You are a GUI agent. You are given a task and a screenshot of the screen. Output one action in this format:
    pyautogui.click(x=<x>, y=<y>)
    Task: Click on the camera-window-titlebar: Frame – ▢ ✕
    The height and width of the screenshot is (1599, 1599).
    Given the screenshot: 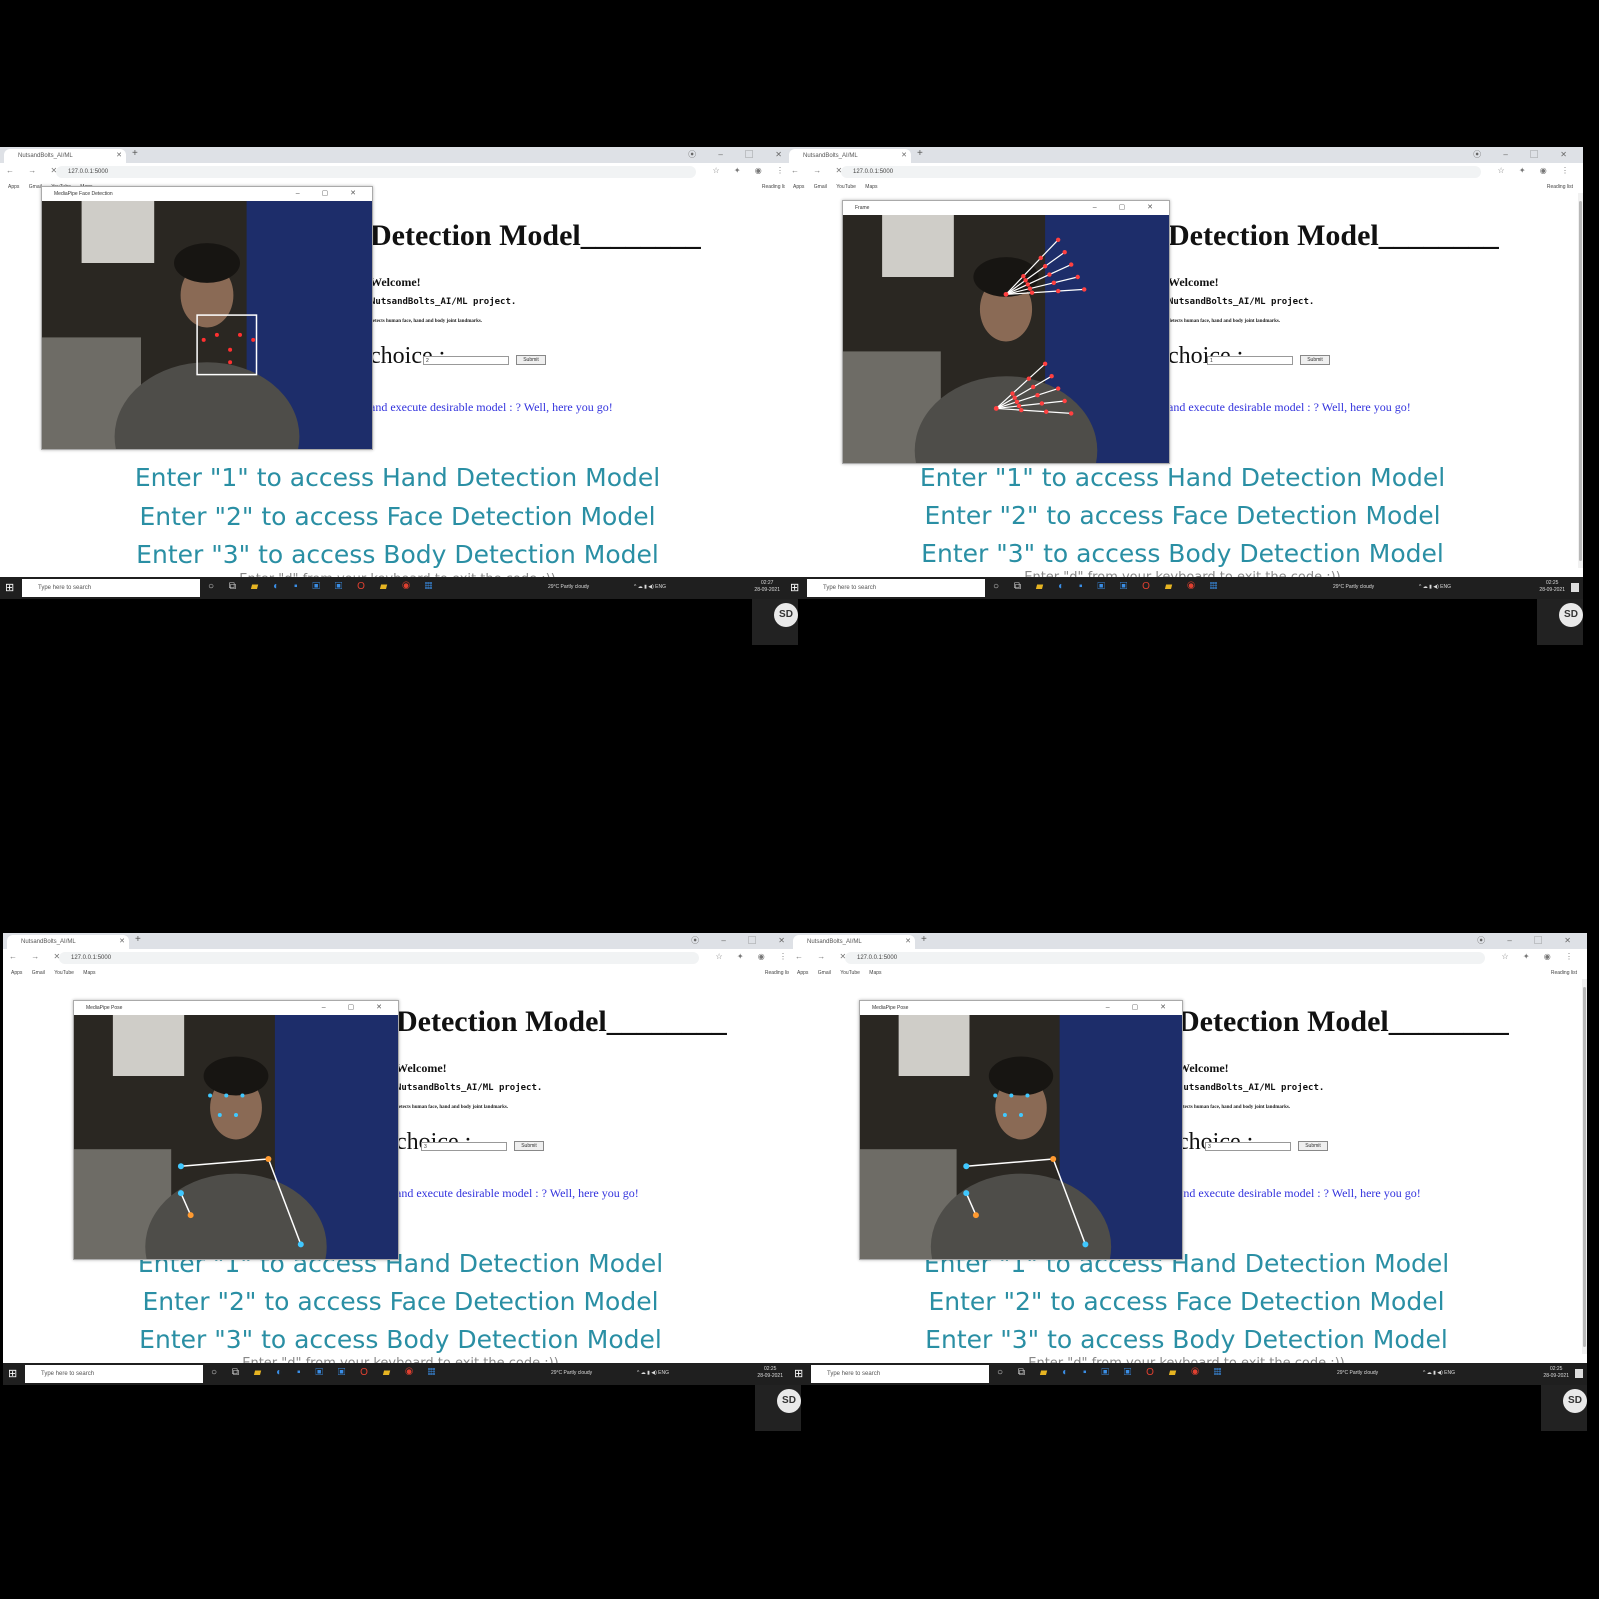 What is the action you would take?
    pyautogui.click(x=1006, y=208)
    